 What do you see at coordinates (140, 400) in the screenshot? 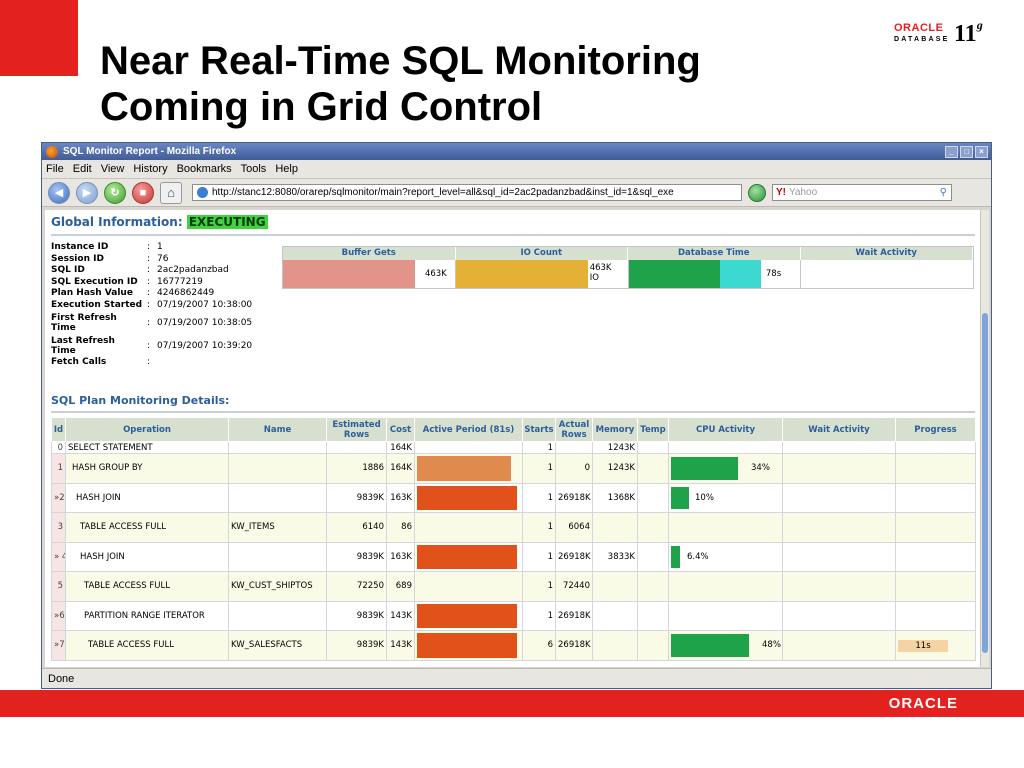
I see `plan-monitoring-title: SQL Plan Monitoring Details:` at bounding box center [140, 400].